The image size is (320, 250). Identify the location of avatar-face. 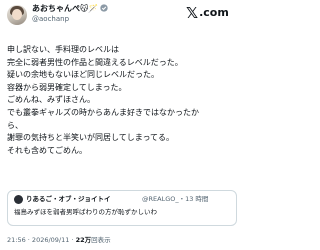
(17, 14).